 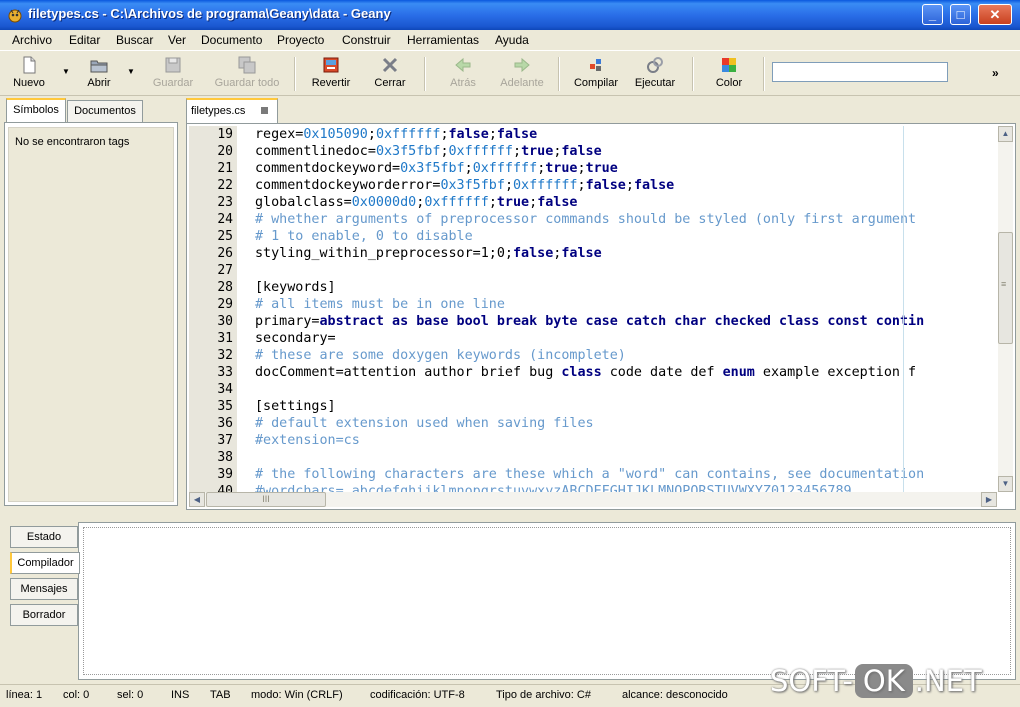 What do you see at coordinates (1005, 288) in the screenshot?
I see `vertical-scroll-thumb: ≡` at bounding box center [1005, 288].